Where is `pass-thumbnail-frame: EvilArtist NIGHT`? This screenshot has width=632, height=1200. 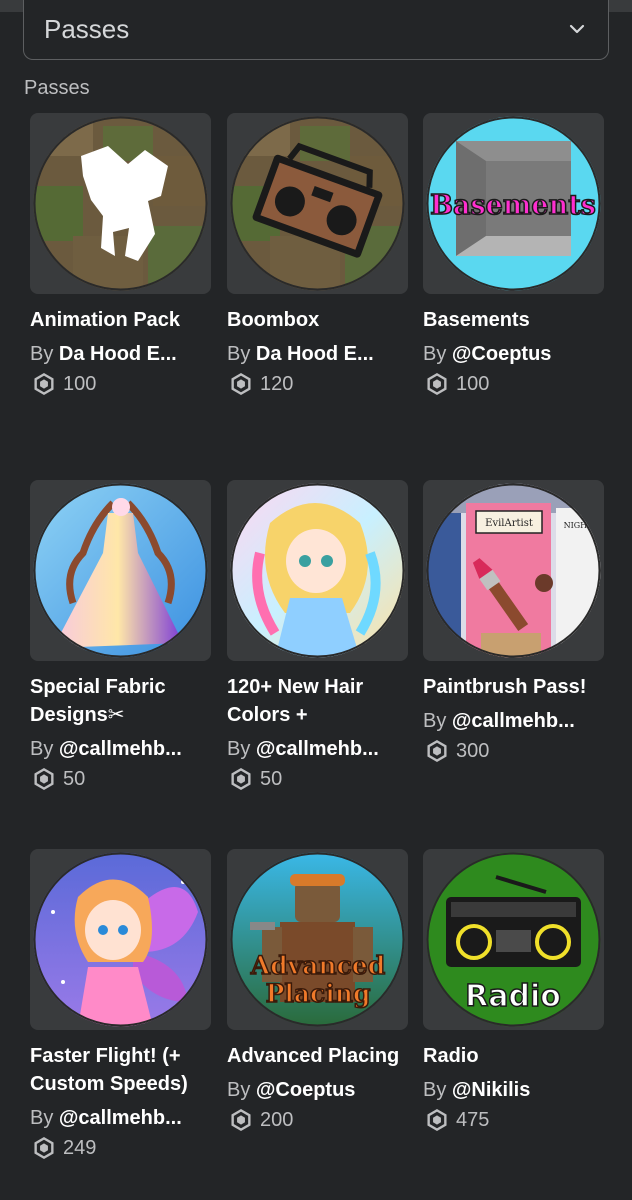 pass-thumbnail-frame: EvilArtist NIGHT is located at coordinates (513, 570).